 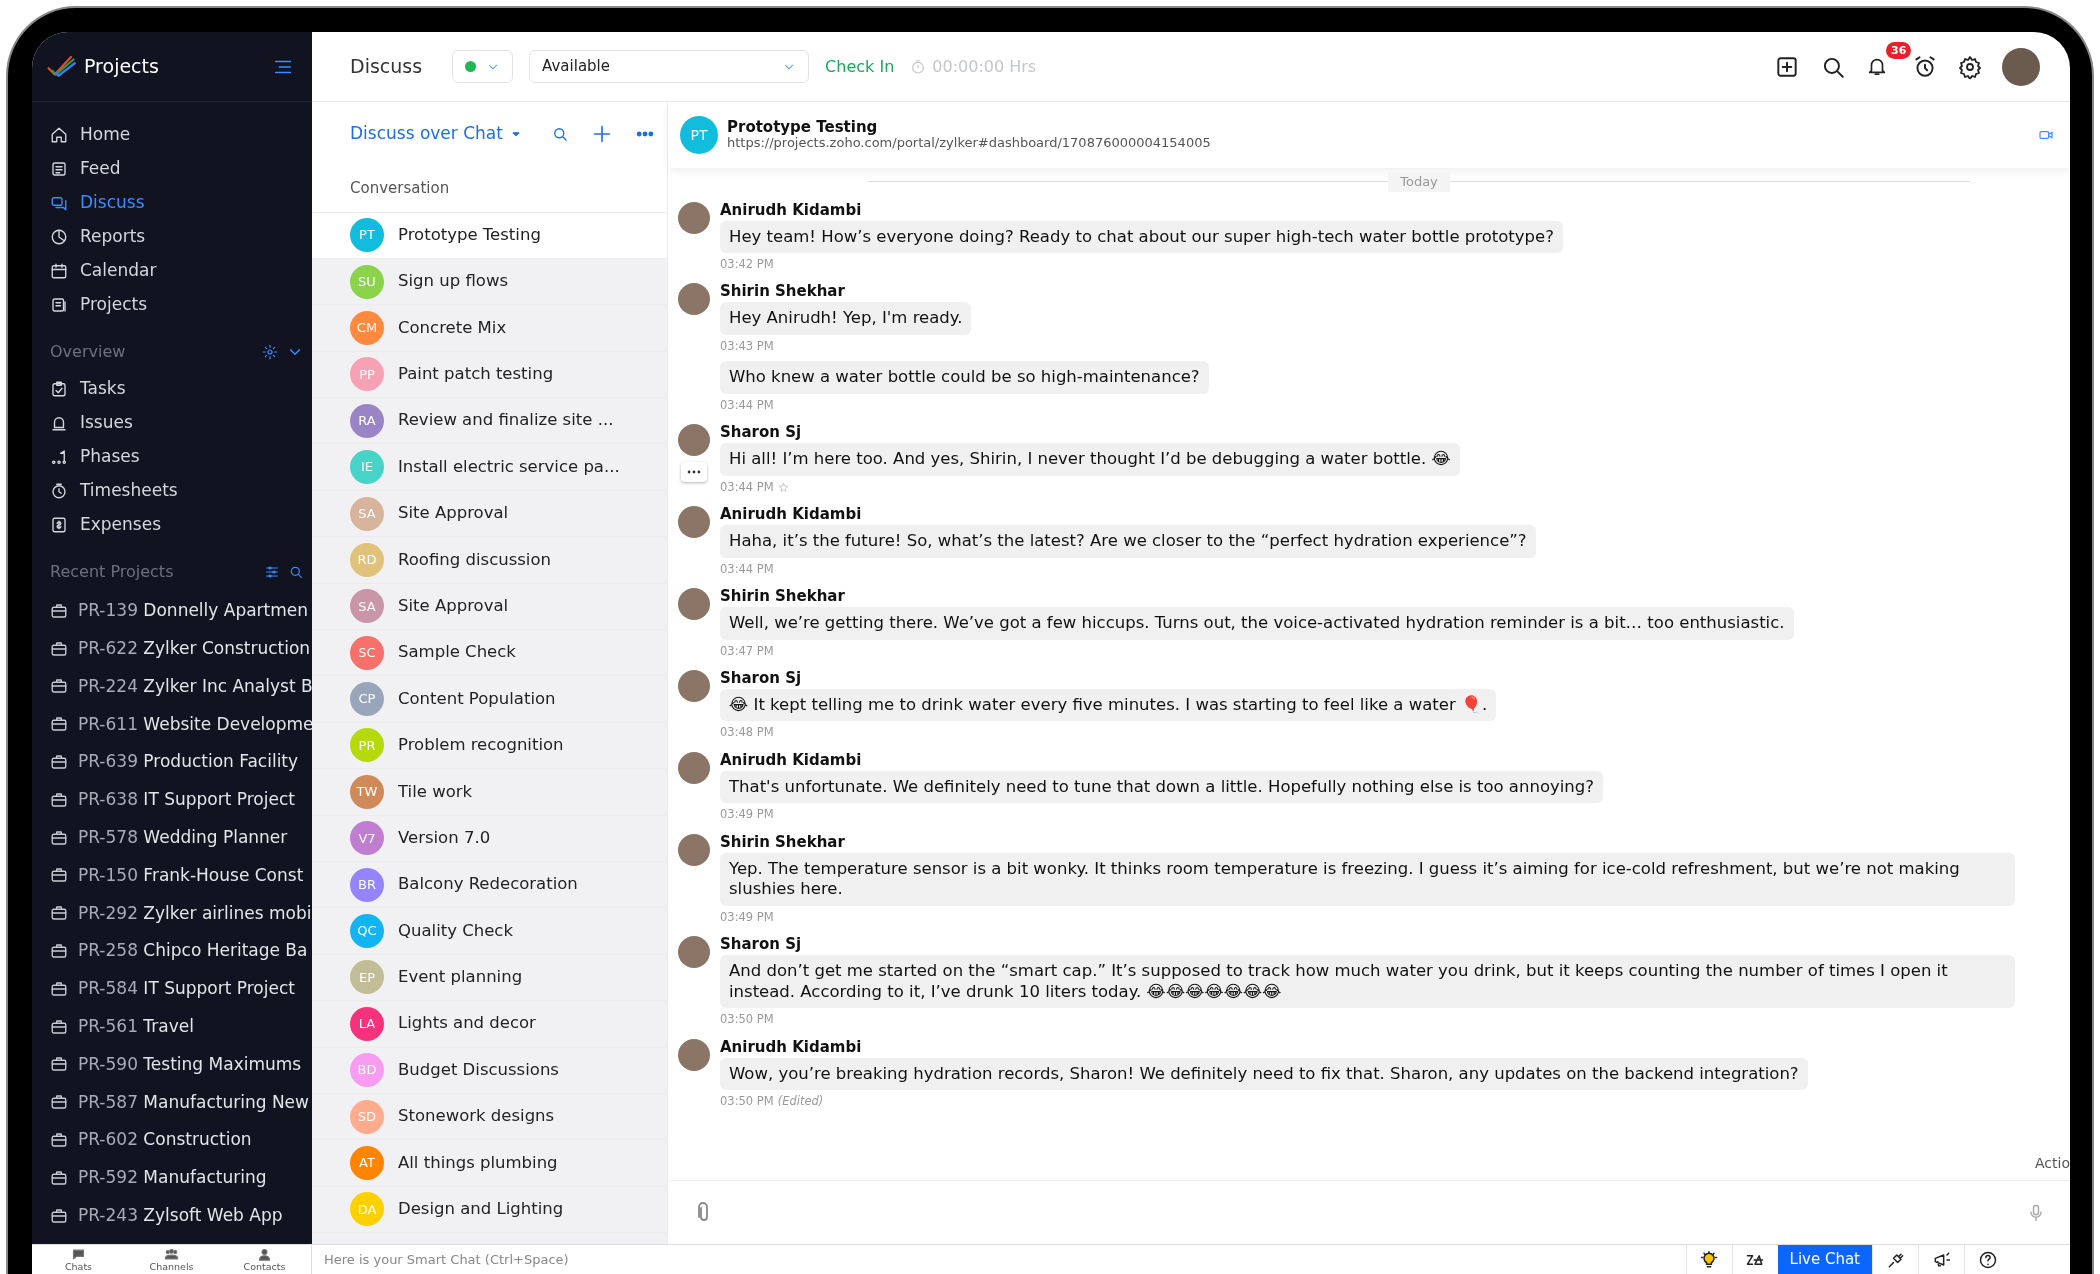 I want to click on nav-item: Timesheets, so click(x=172, y=491).